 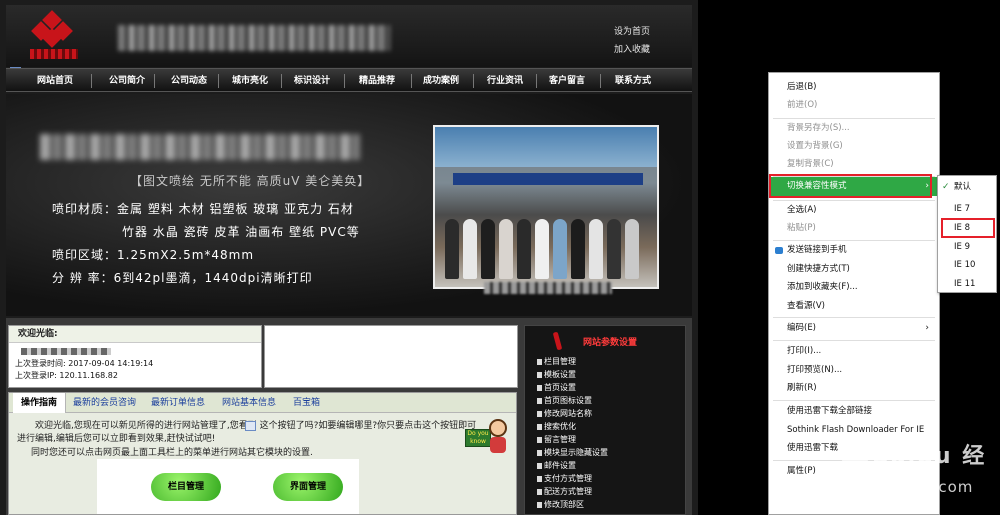 I want to click on add-favorite-link: 加入收藏, so click(x=632, y=48).